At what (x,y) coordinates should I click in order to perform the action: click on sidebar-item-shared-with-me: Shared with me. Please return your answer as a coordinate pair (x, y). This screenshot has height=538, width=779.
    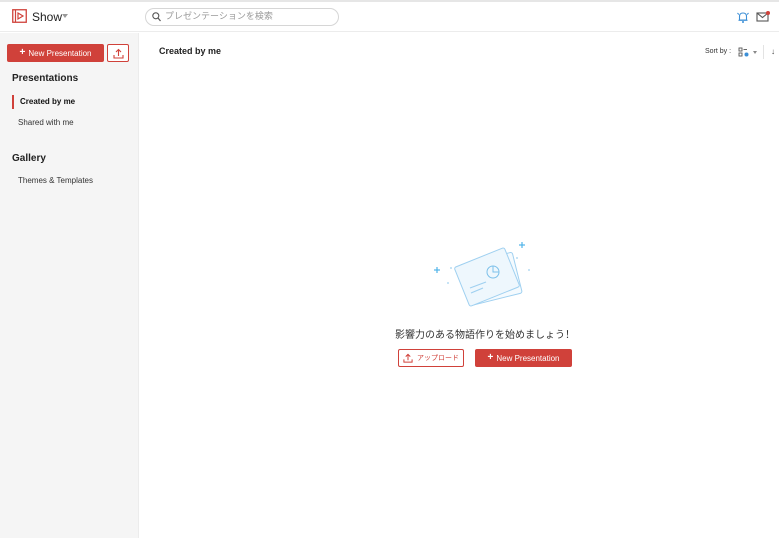
    Looking at the image, I should click on (72, 123).